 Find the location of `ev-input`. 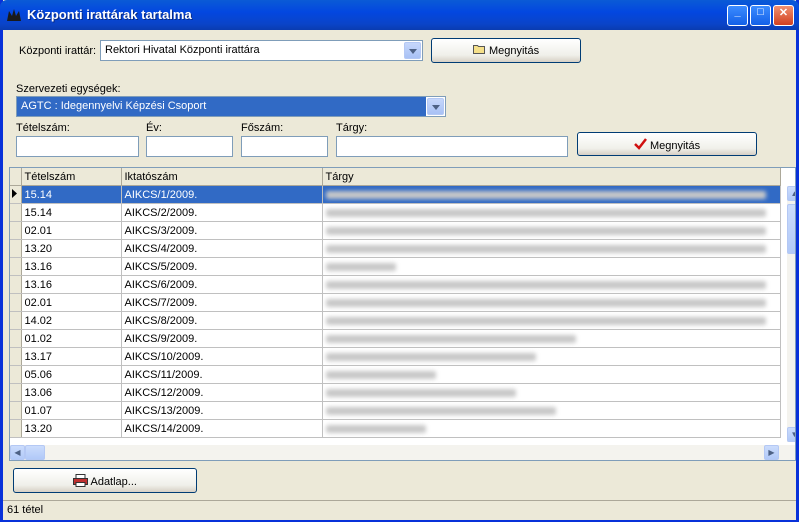

ev-input is located at coordinates (189, 146).